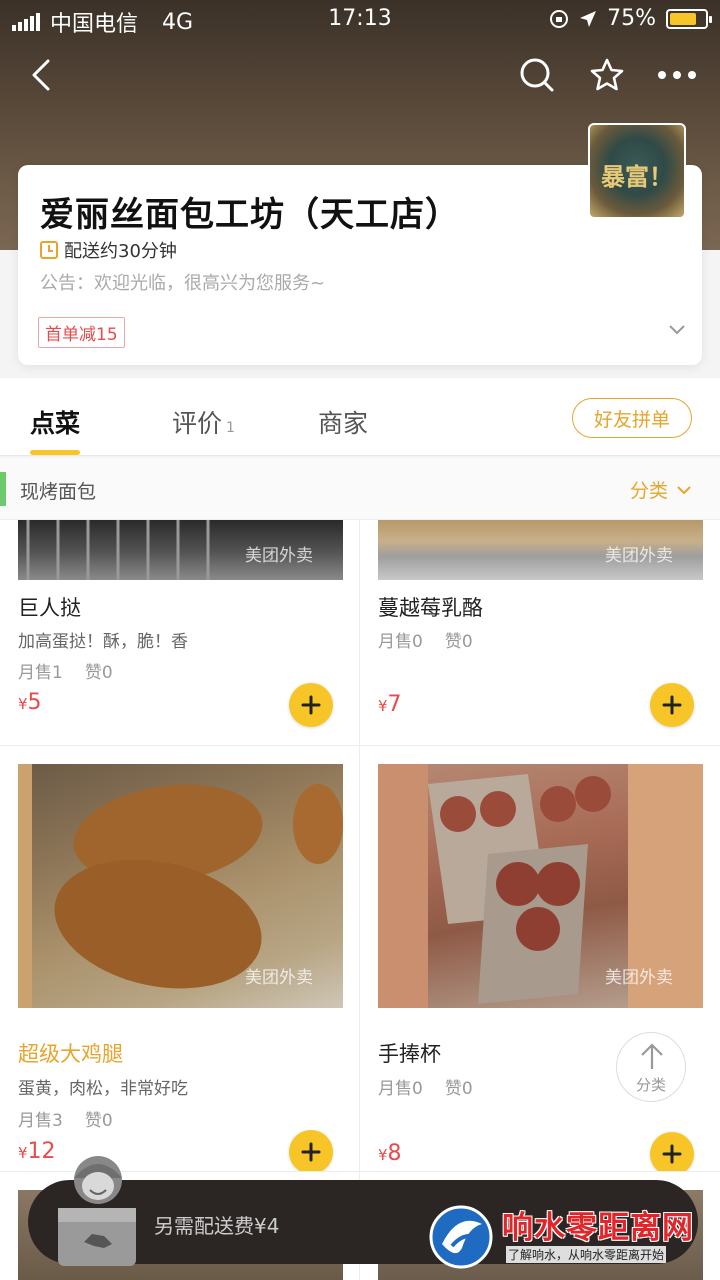  I want to click on product-name: 巨人挞, so click(49, 608).